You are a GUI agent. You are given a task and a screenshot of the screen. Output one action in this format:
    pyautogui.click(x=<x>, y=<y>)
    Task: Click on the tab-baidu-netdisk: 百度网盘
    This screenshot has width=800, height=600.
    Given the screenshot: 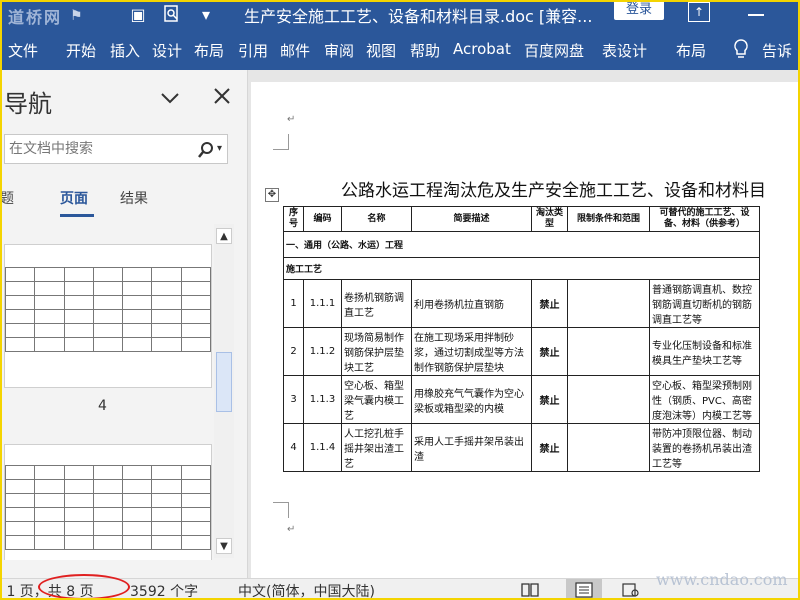 What is the action you would take?
    pyautogui.click(x=554, y=50)
    